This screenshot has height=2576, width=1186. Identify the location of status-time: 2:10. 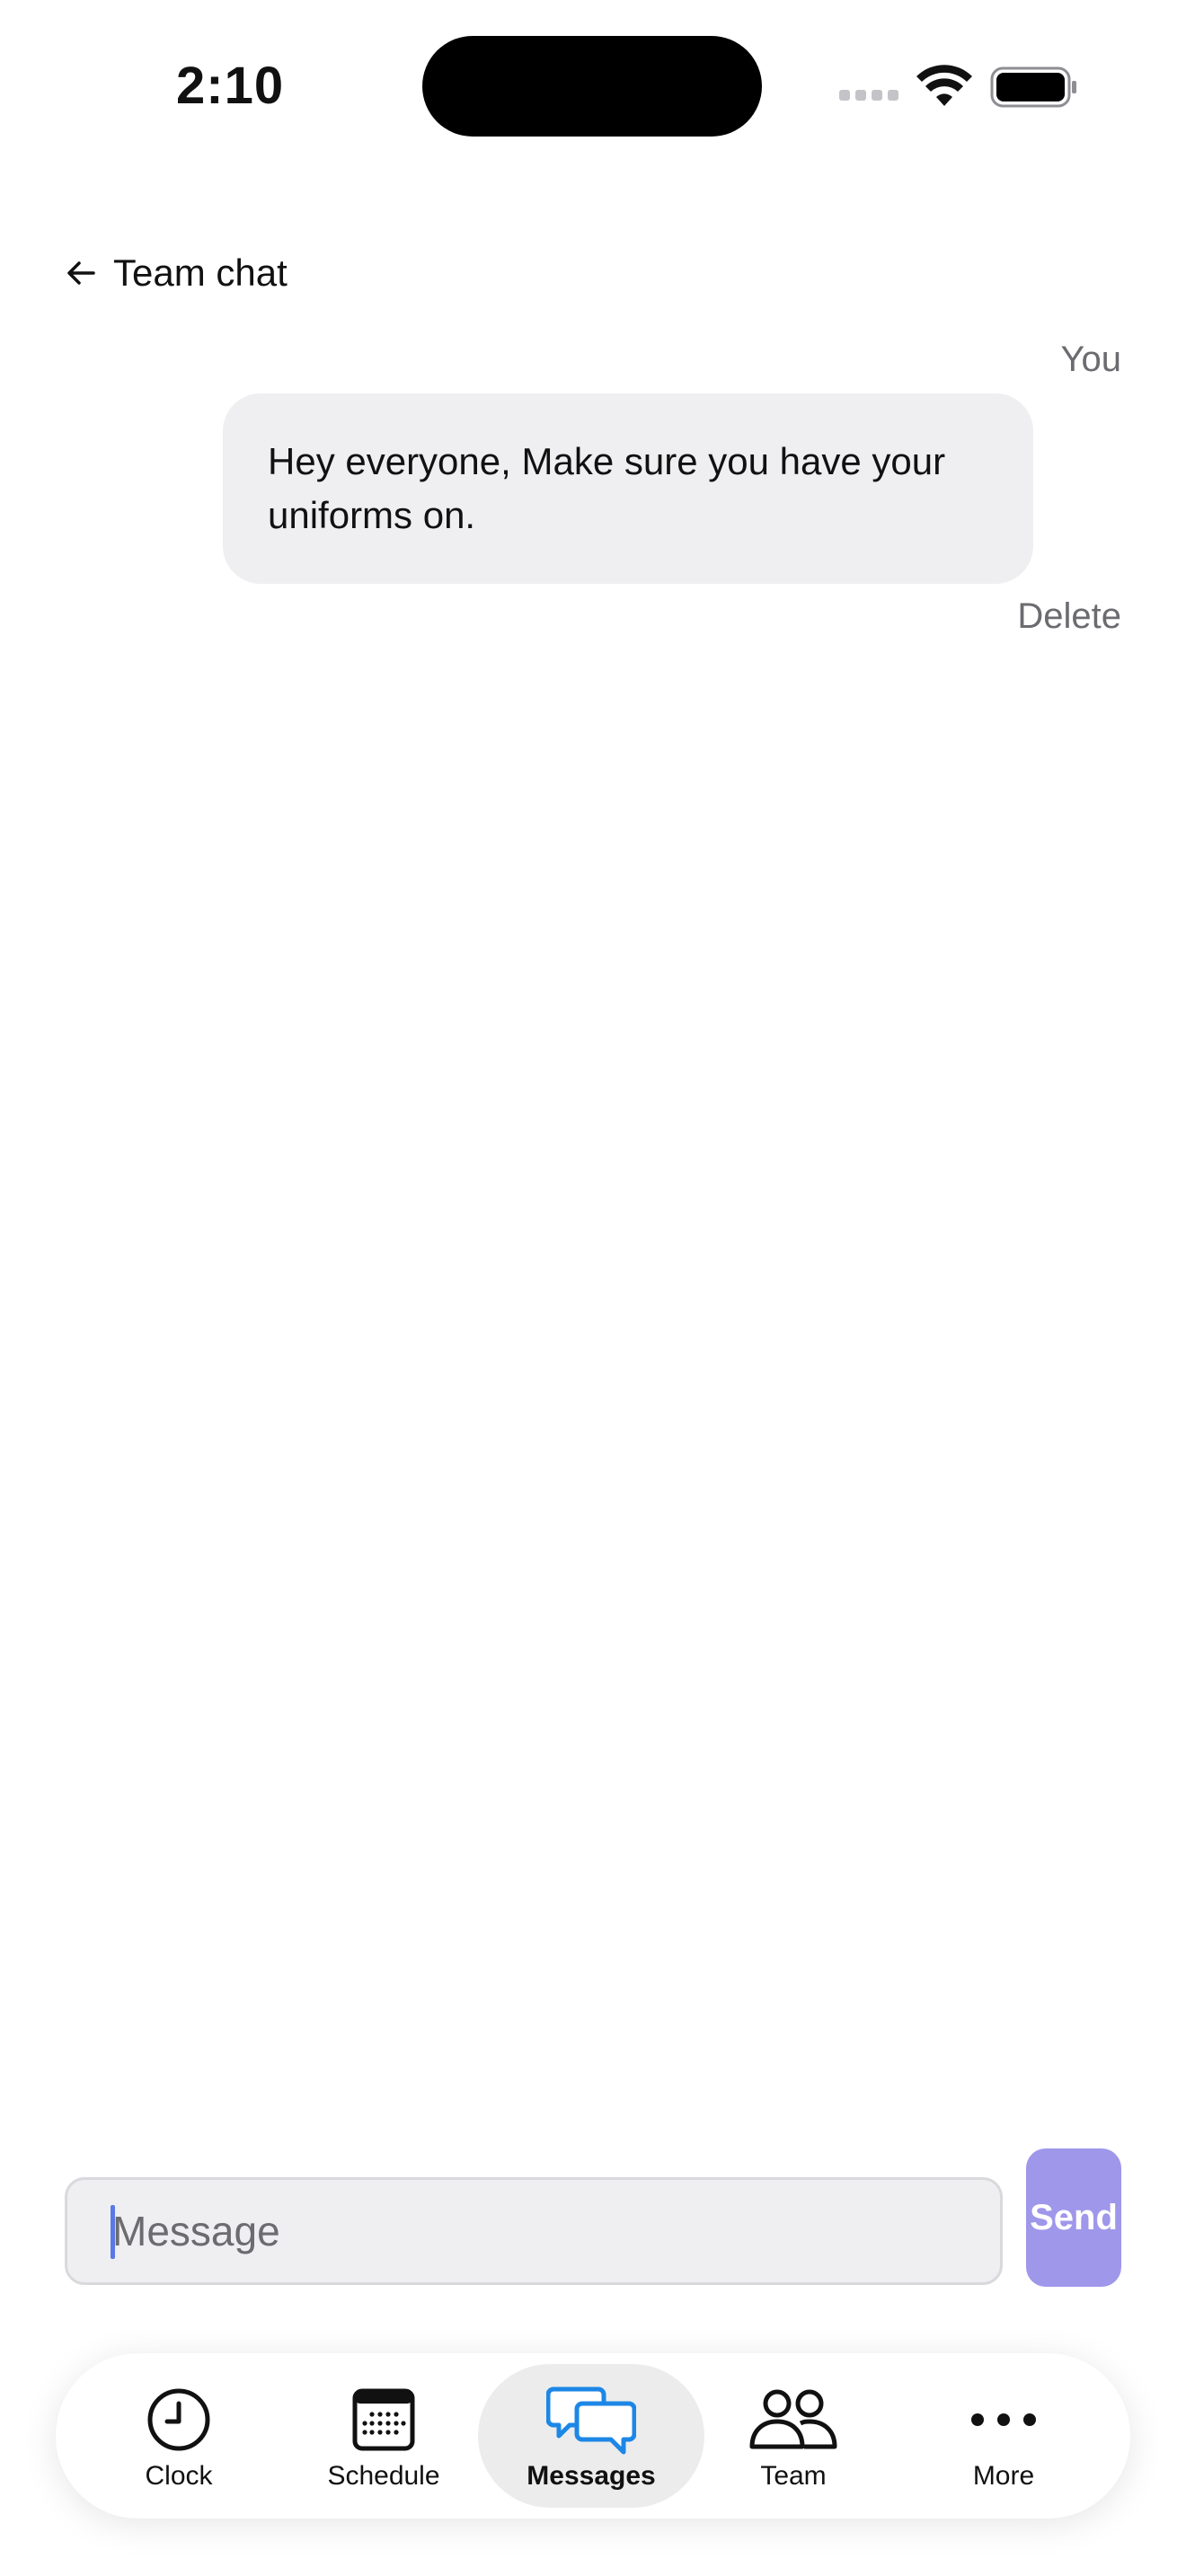
(230, 86).